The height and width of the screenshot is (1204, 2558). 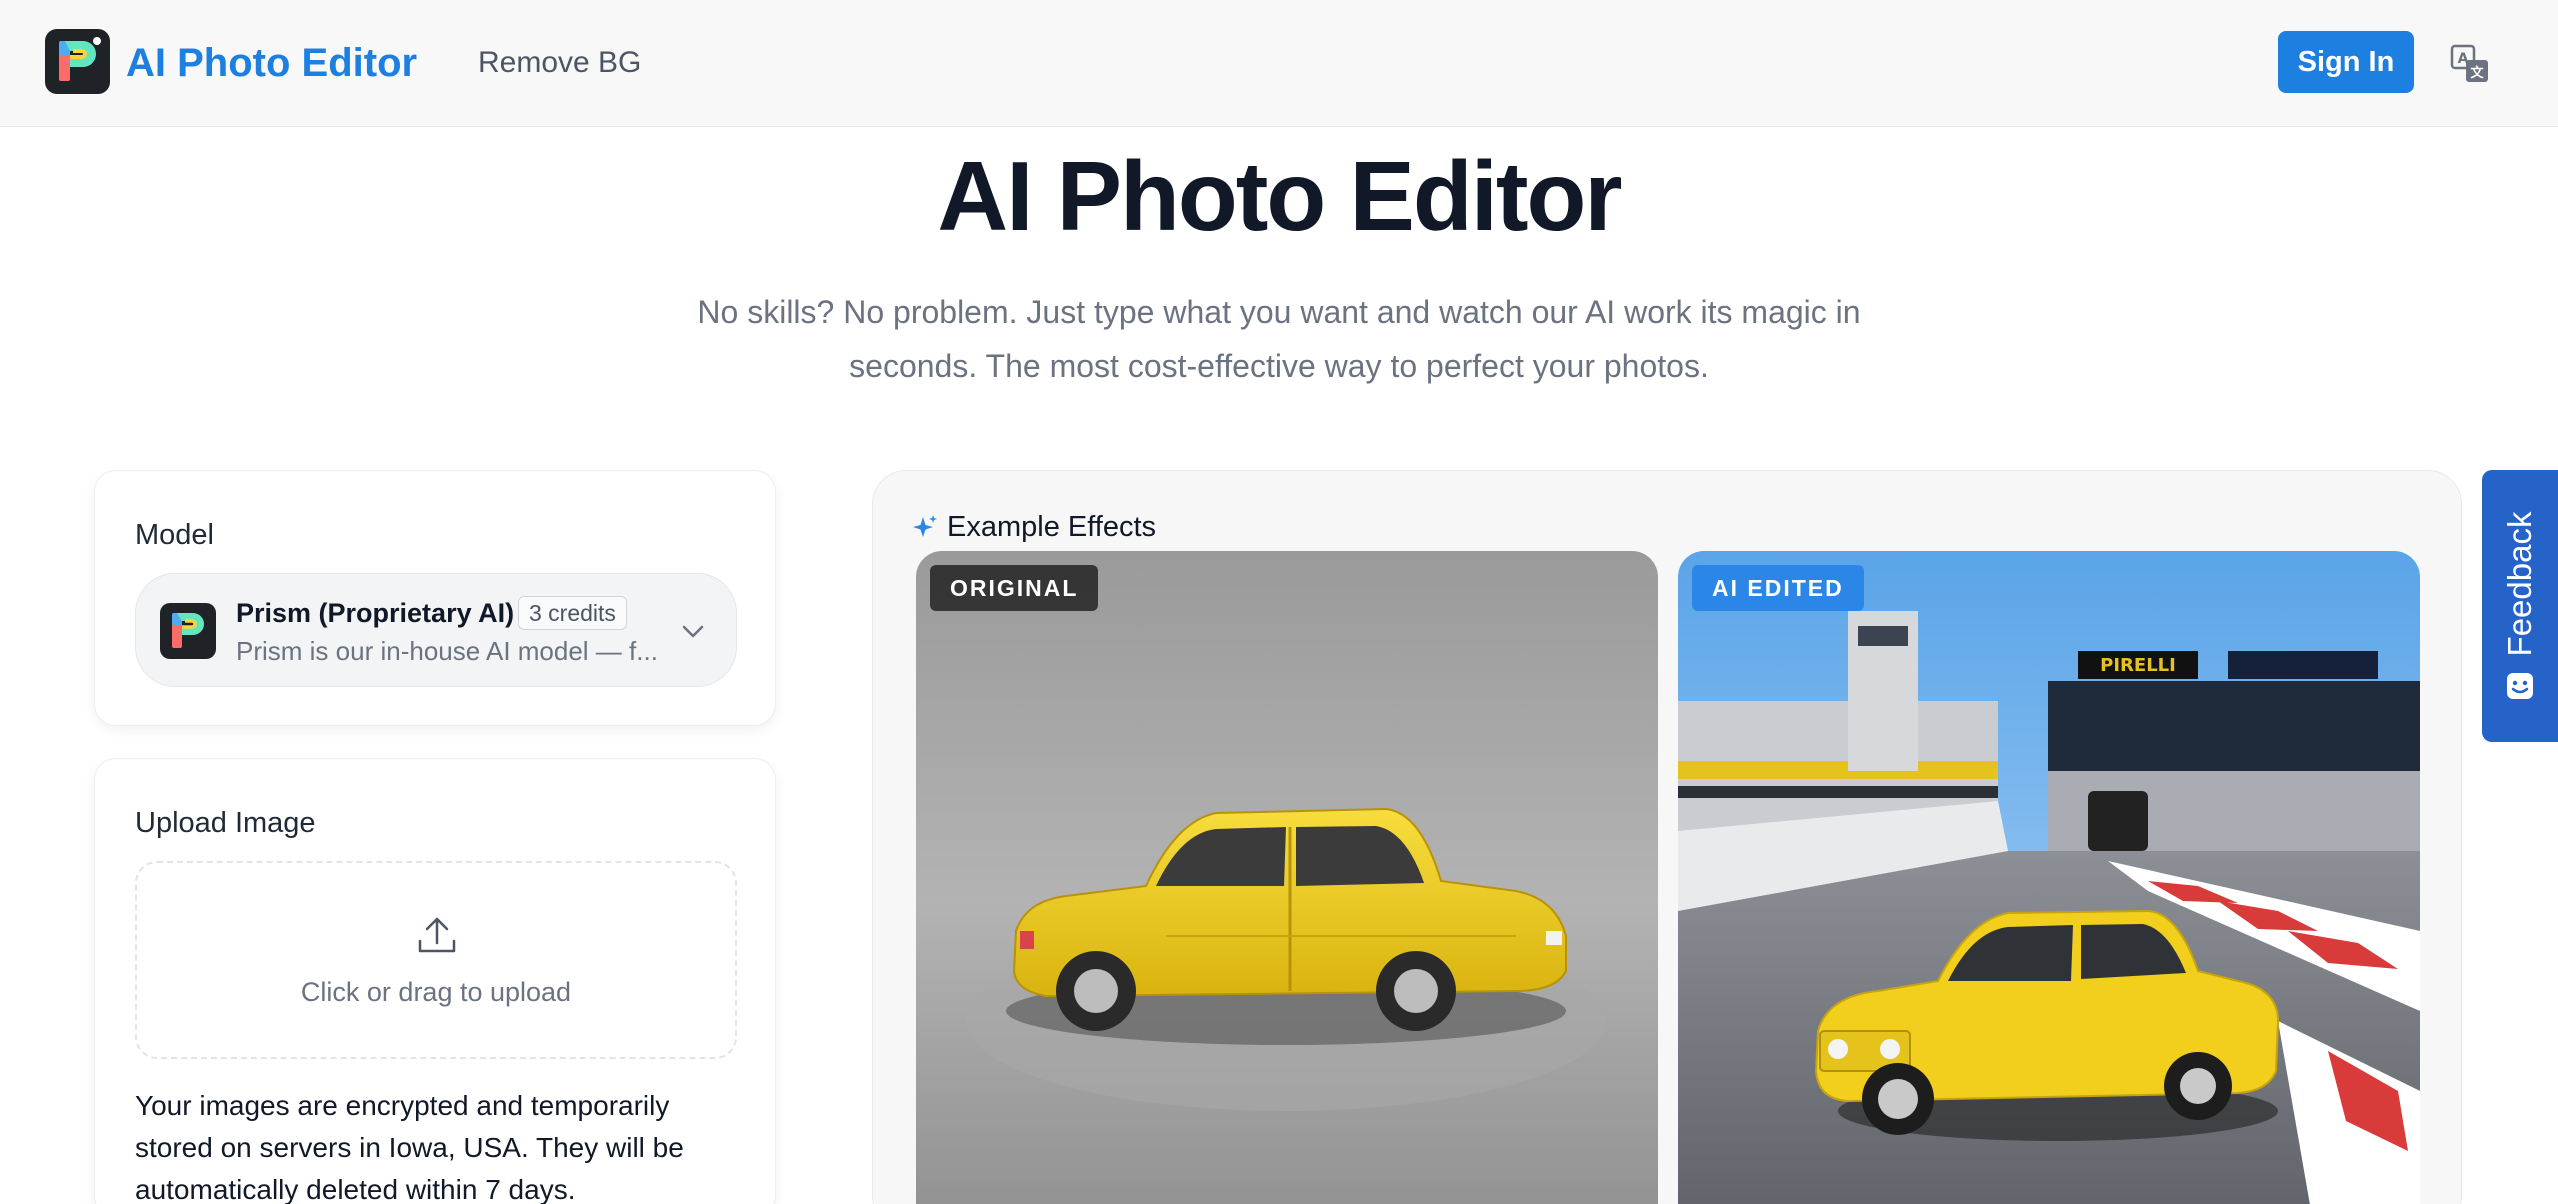 I want to click on sparkle-icon, so click(x=925, y=526).